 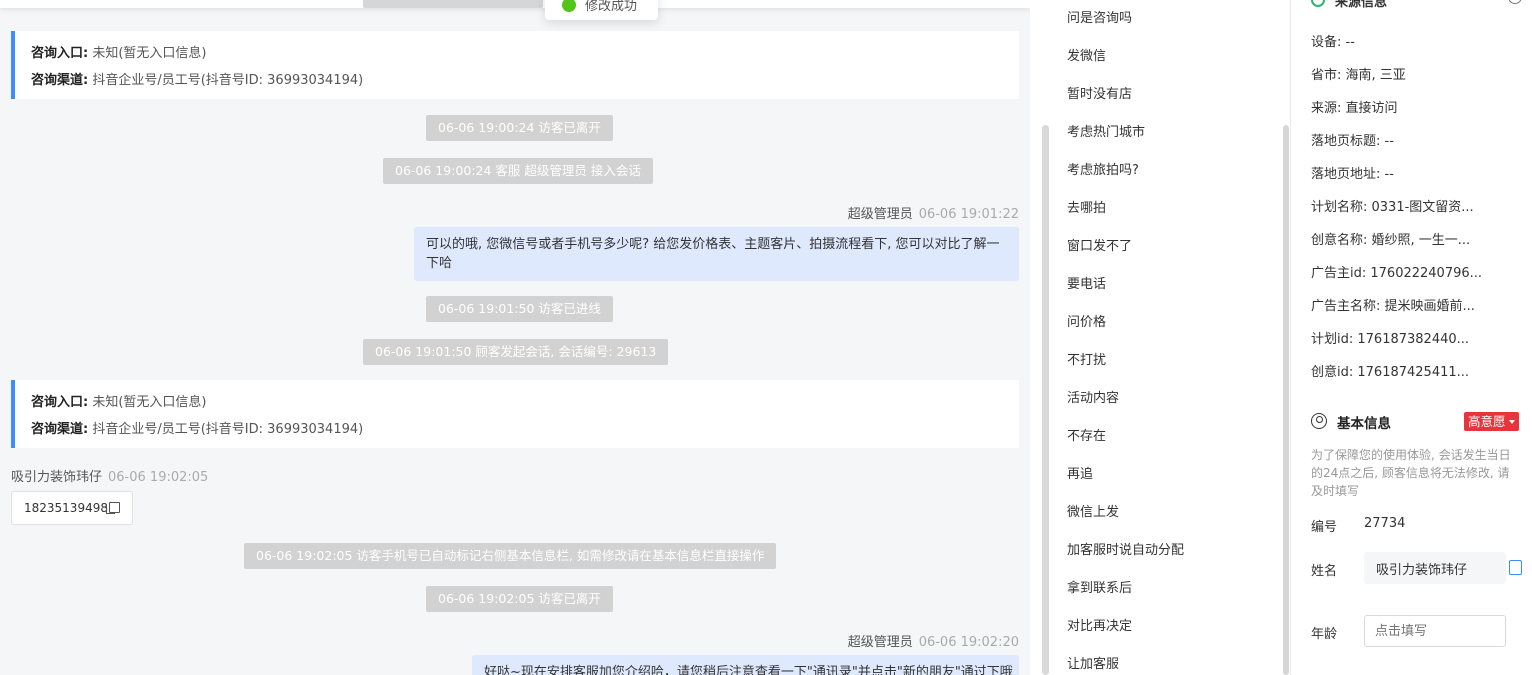 What do you see at coordinates (1319, 421) in the screenshot?
I see `user-circle-icon` at bounding box center [1319, 421].